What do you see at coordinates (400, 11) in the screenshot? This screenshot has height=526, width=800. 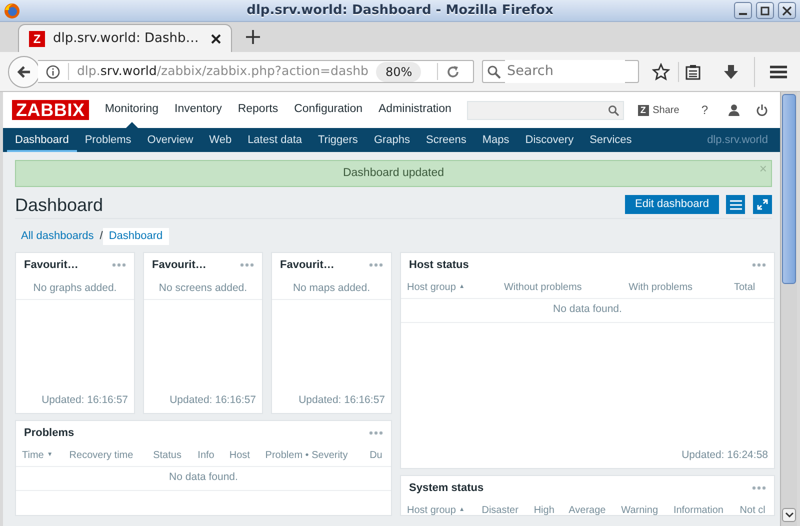 I see `window-title: dlp.srv.world: Dashboard - Mozilla Firefox` at bounding box center [400, 11].